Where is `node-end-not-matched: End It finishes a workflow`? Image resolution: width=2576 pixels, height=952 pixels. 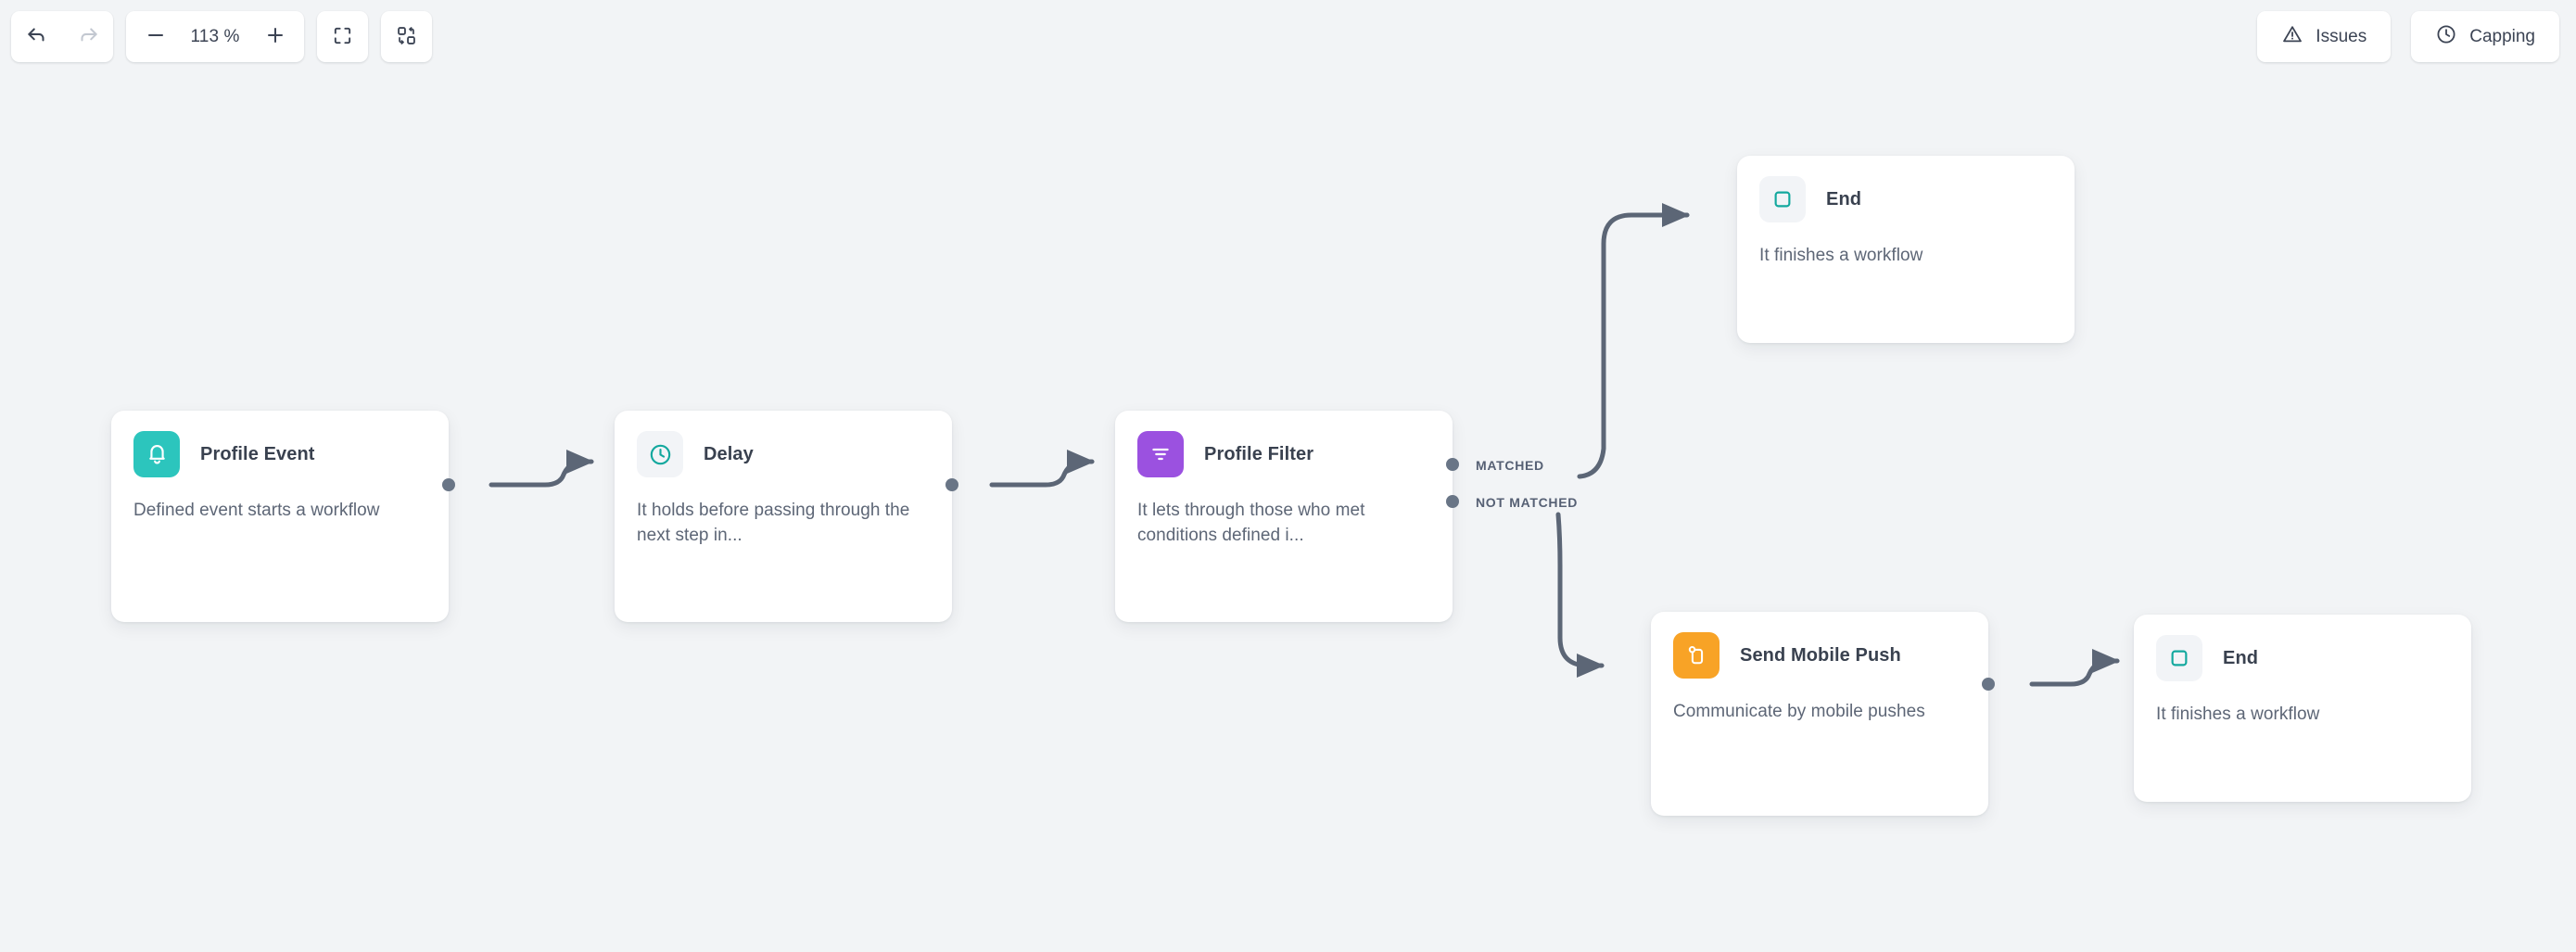
node-end-not-matched: End It finishes a workflow is located at coordinates (2302, 708).